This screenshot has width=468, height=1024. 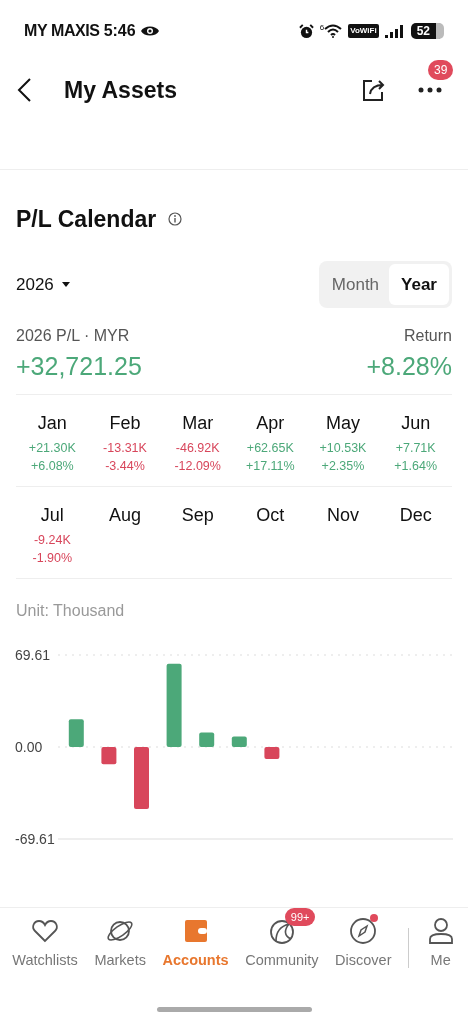 I want to click on month-pl: -46.92K, so click(x=197, y=448).